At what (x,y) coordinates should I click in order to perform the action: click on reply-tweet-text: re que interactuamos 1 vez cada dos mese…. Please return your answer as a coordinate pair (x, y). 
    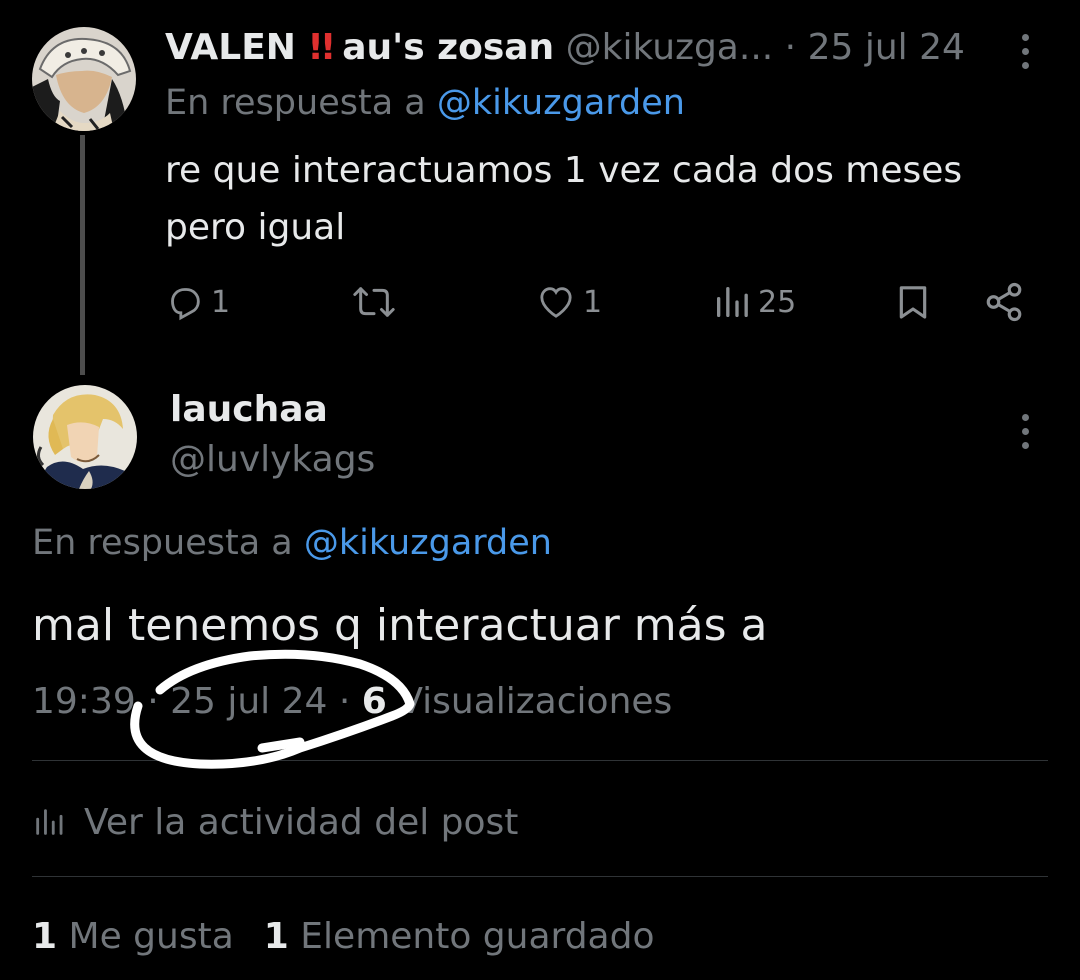
    Looking at the image, I should click on (564, 199).